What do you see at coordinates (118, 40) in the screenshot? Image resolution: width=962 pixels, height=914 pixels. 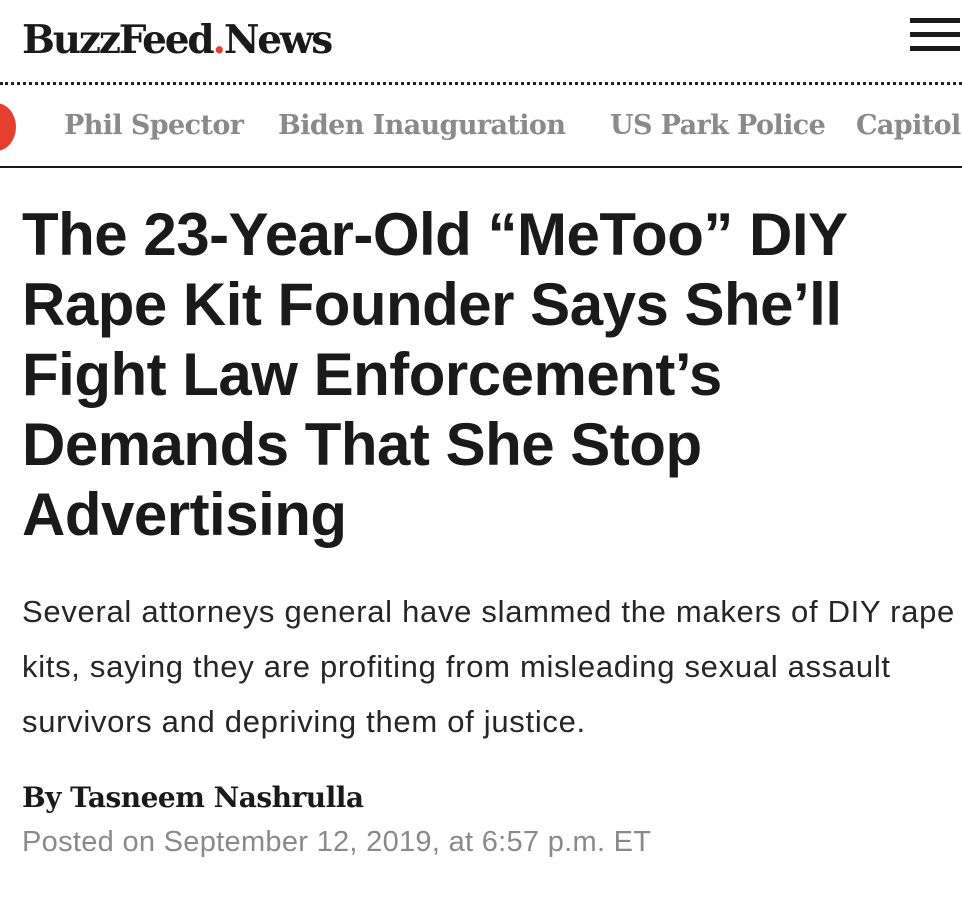 I see `logo-main-text: BuzzFeed` at bounding box center [118, 40].